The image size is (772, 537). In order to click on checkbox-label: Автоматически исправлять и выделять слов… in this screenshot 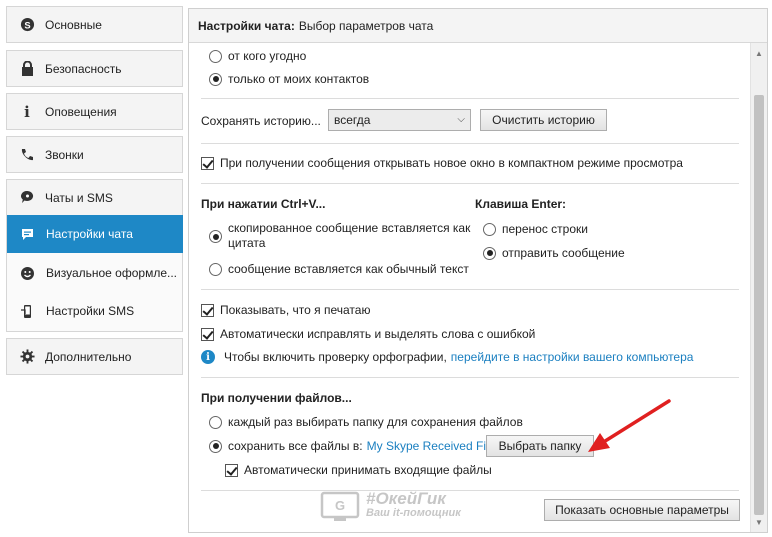, I will do `click(378, 334)`.